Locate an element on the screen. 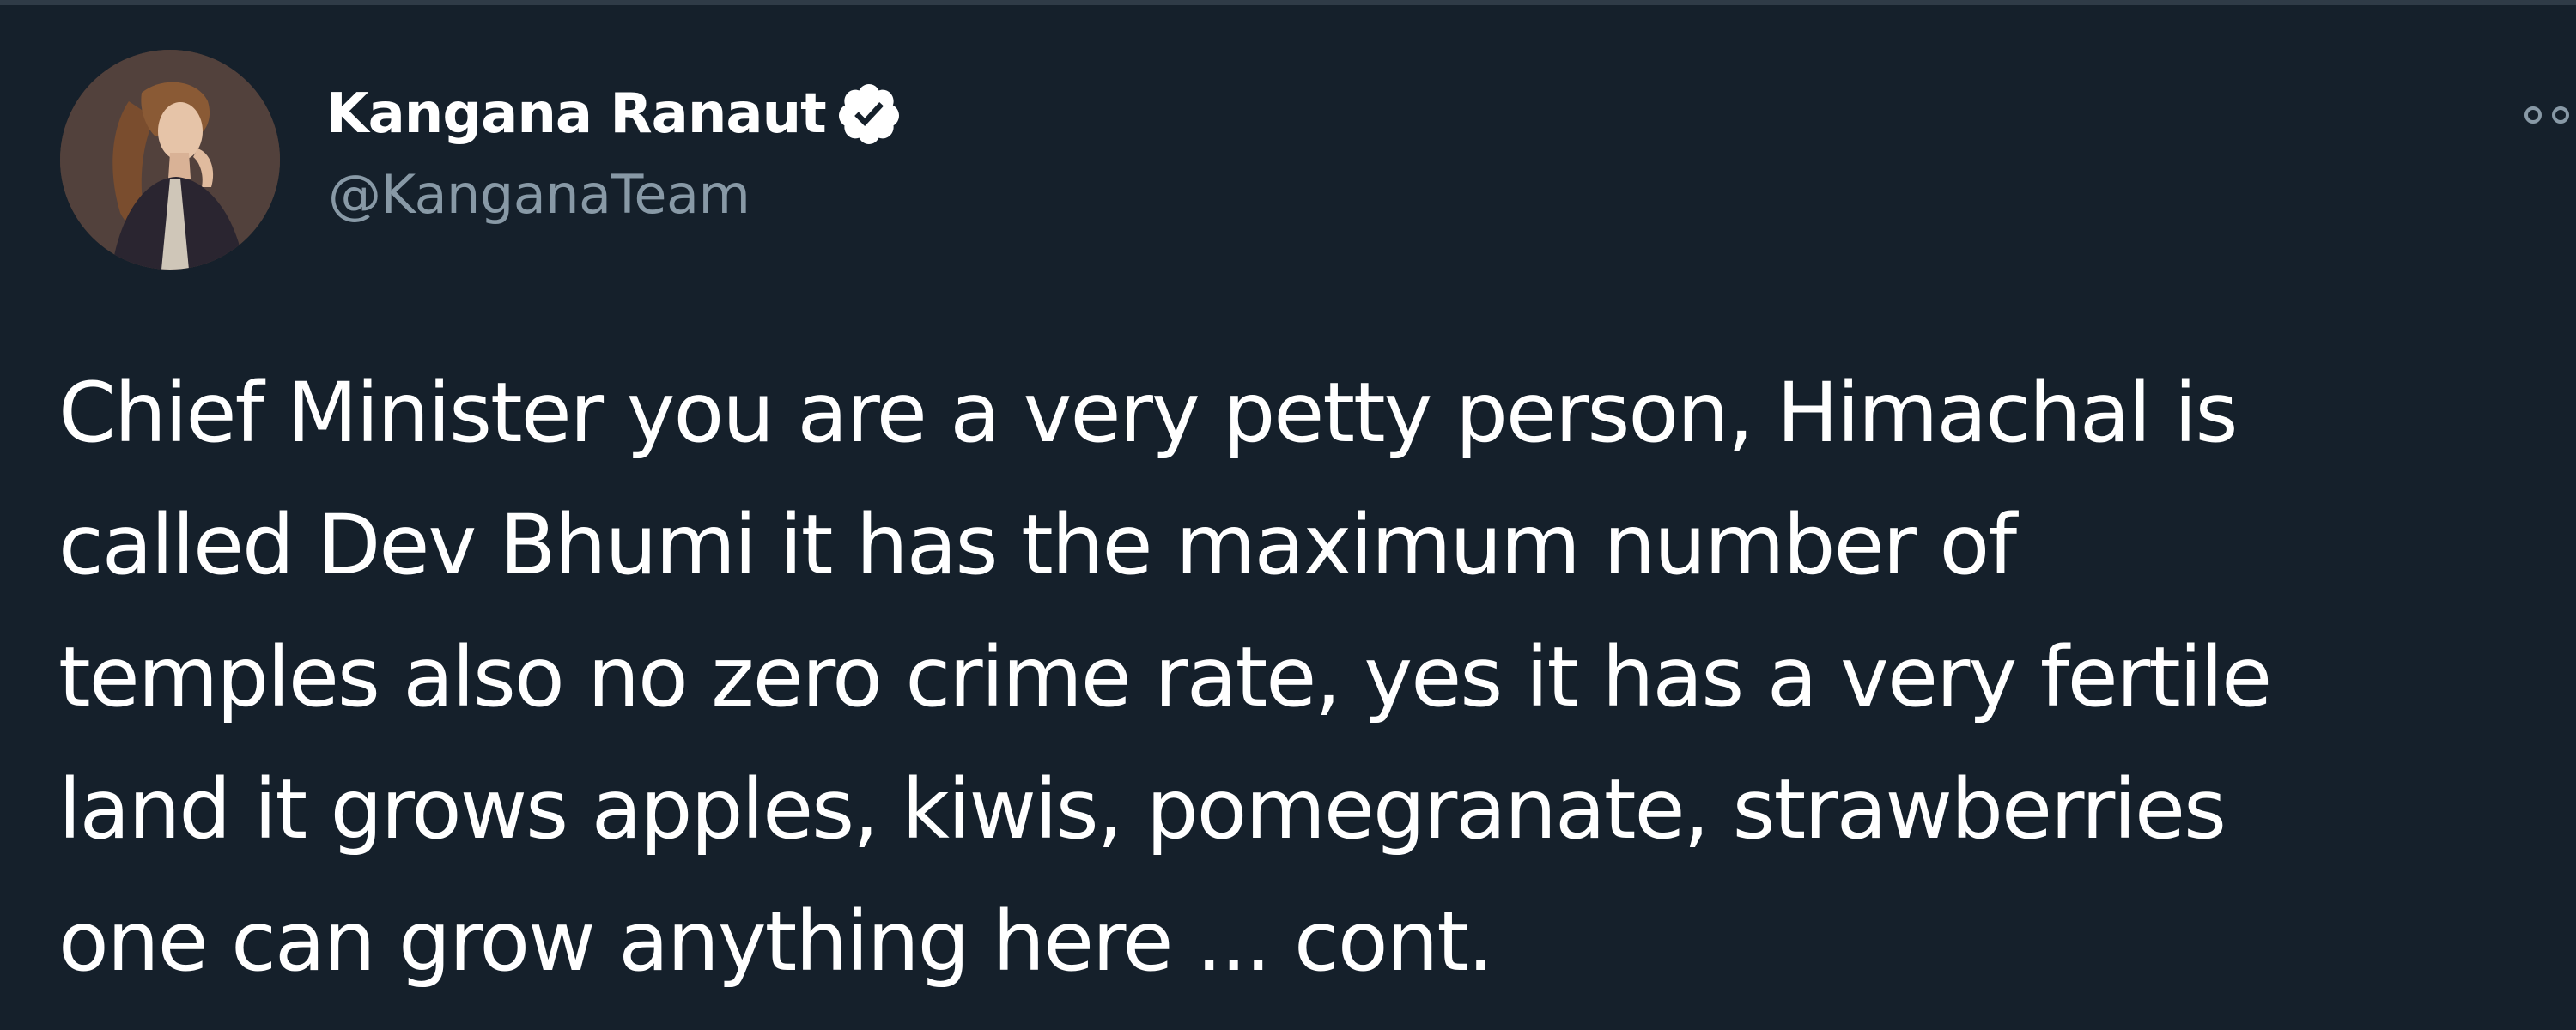 This screenshot has width=2576, height=1030. tweet-text-line: one can grow anything here ... cont. is located at coordinates (776, 942).